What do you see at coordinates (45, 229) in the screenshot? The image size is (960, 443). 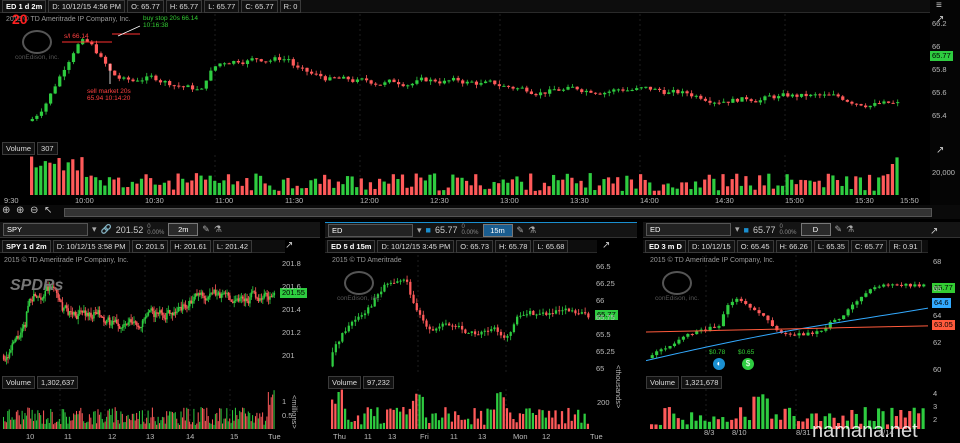 I see `panel1-symbol-input: SPY` at bounding box center [45, 229].